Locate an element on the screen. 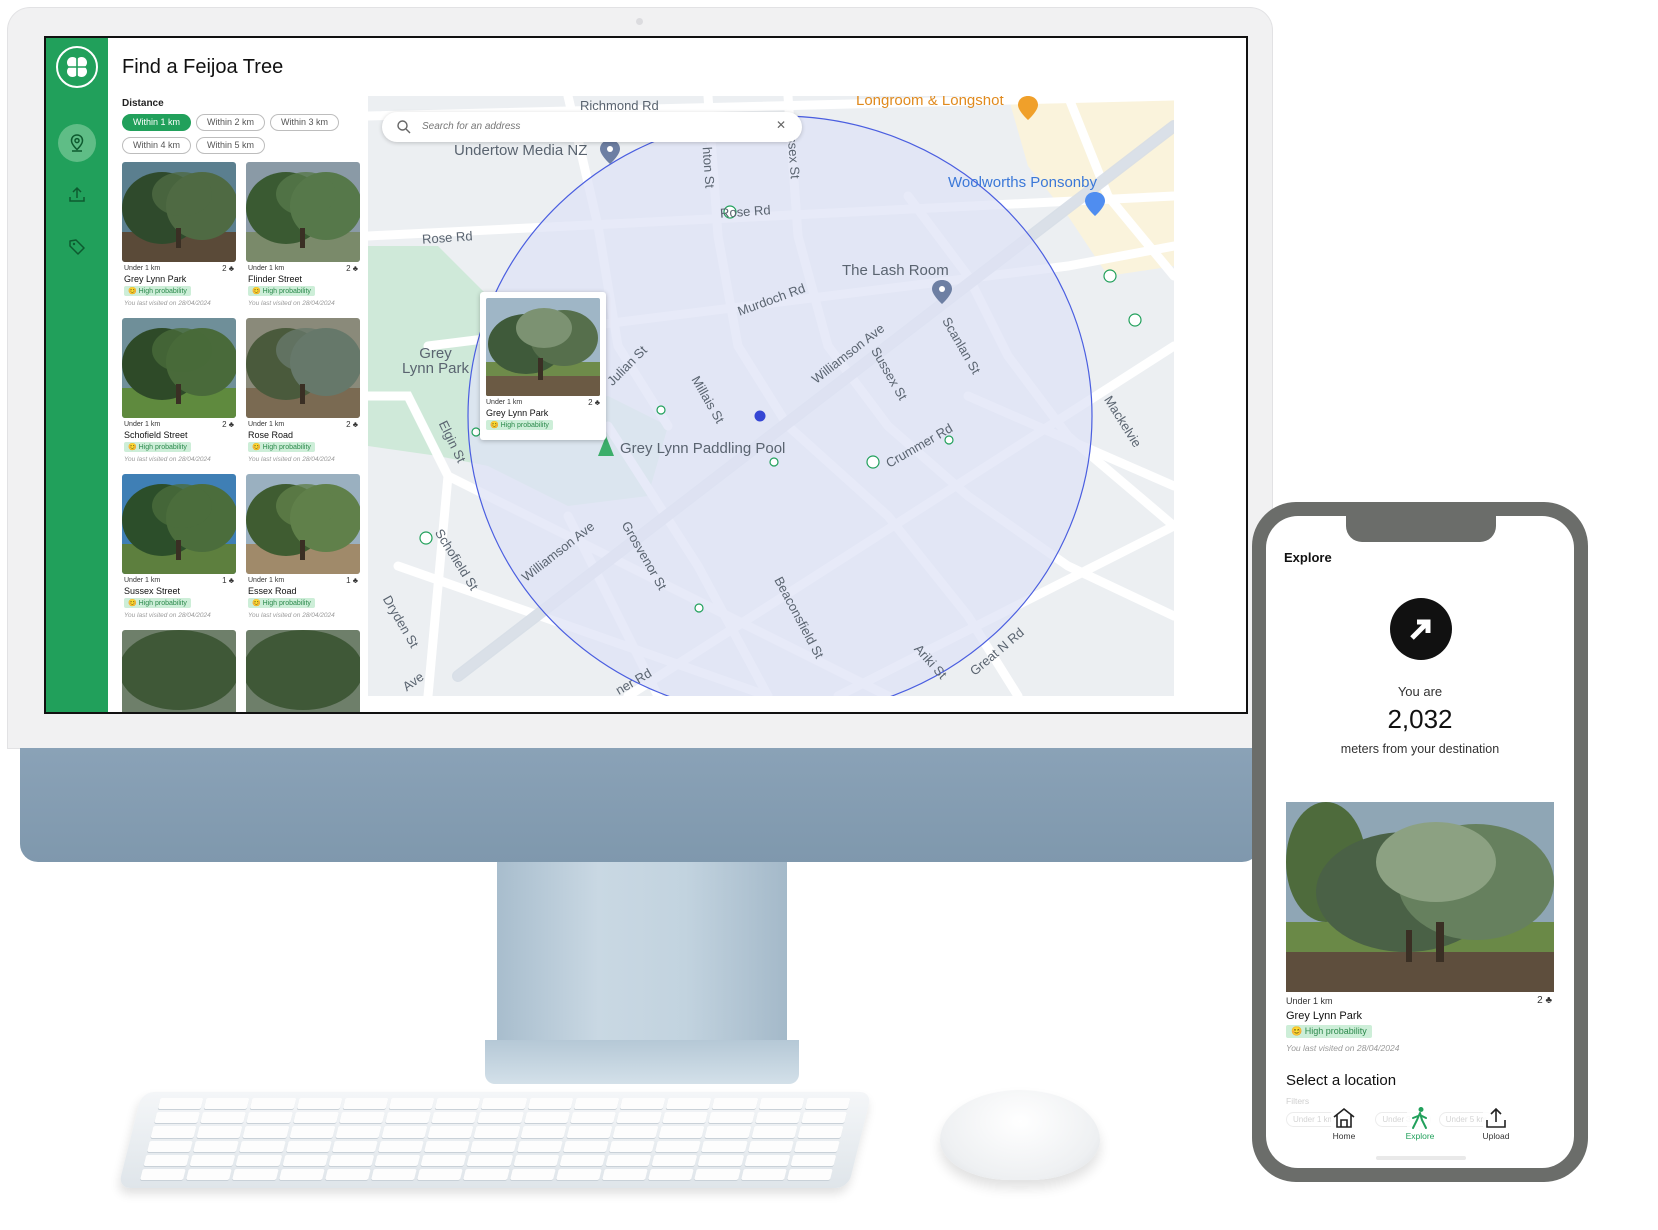  meters-destination-label: meters from your destination is located at coordinates (1420, 749).